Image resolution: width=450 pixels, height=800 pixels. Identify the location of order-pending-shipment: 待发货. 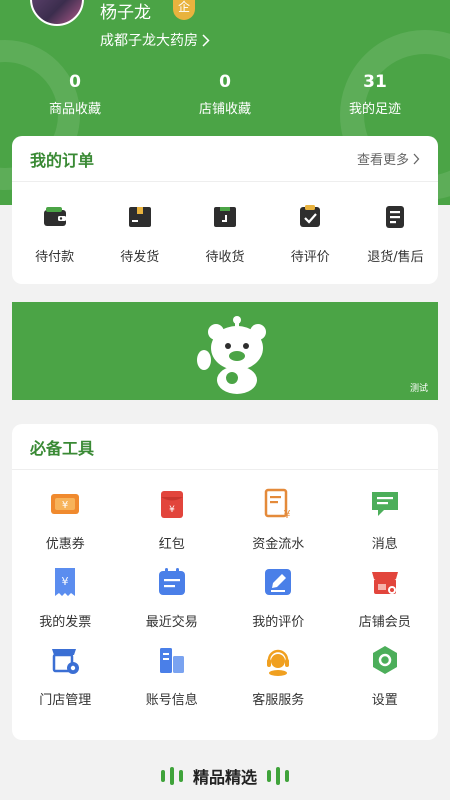
(139, 234).